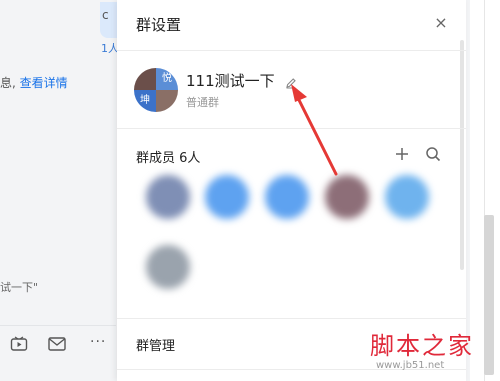  Describe the element at coordinates (433, 154) in the screenshot. I see `search-member-icon` at that location.